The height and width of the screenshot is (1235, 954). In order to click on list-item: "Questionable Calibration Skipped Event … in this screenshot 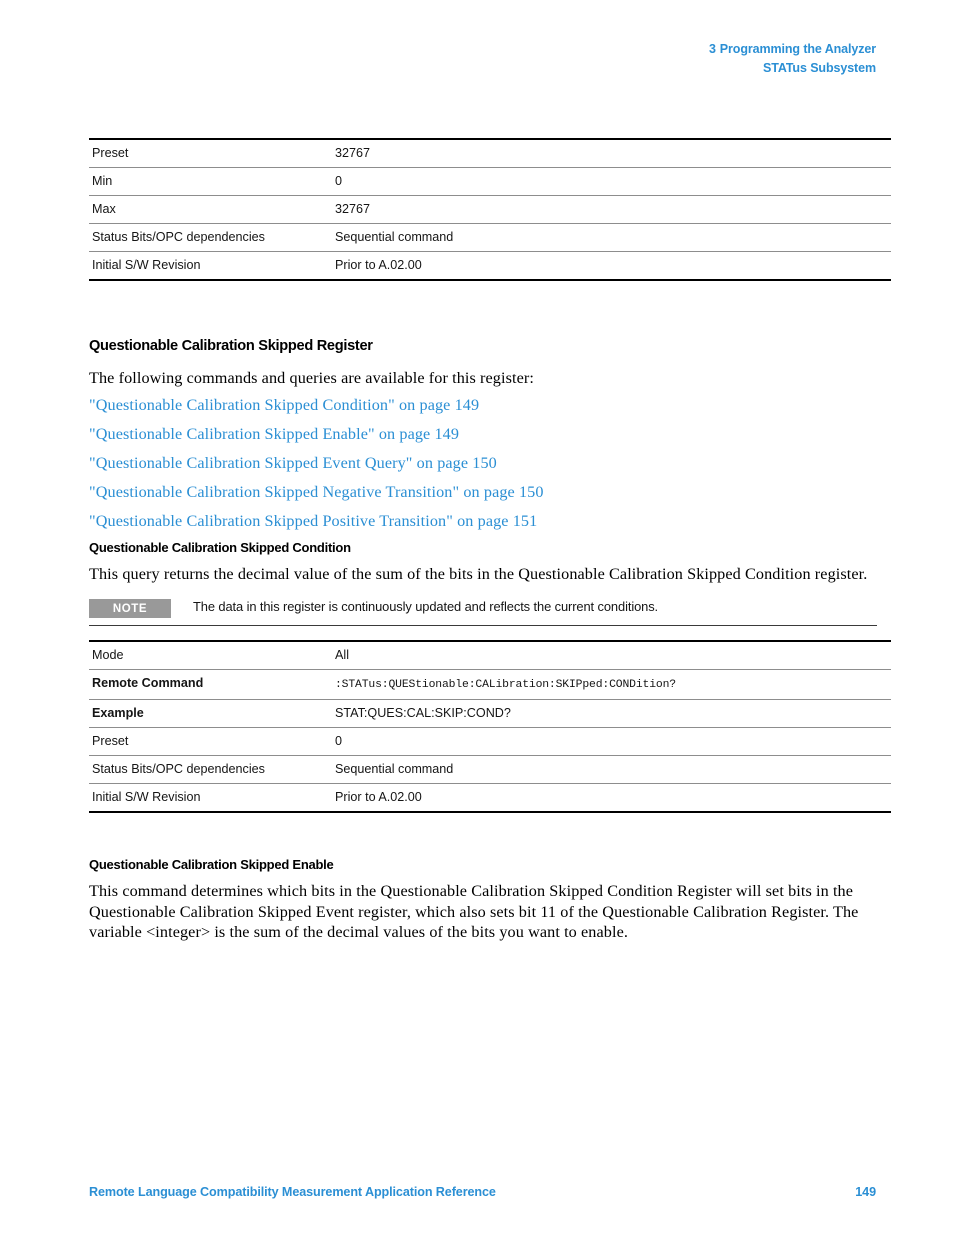, I will do `click(483, 463)`.